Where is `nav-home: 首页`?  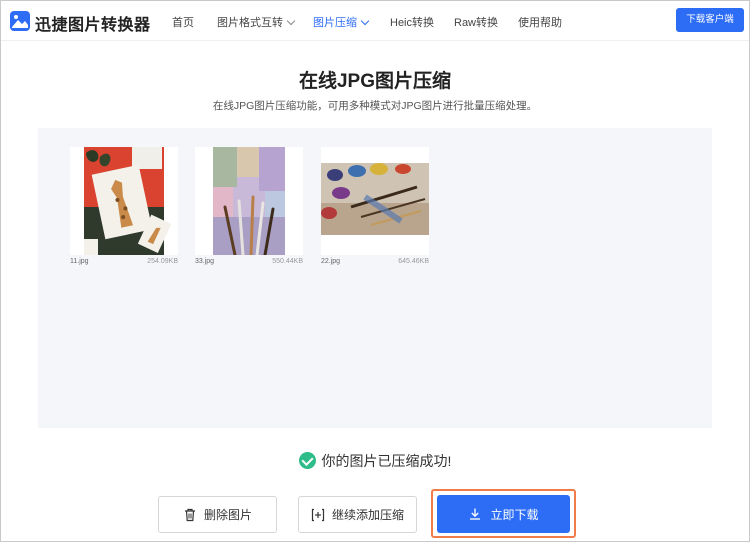 nav-home: 首页 is located at coordinates (183, 22).